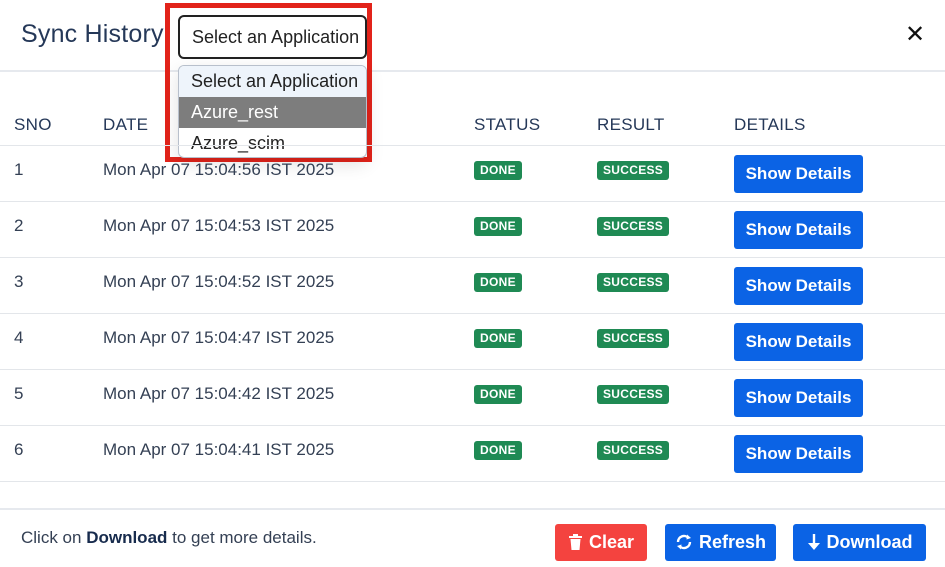 This screenshot has height=567, width=945. What do you see at coordinates (814, 542) in the screenshot?
I see `arrow-down-icon` at bounding box center [814, 542].